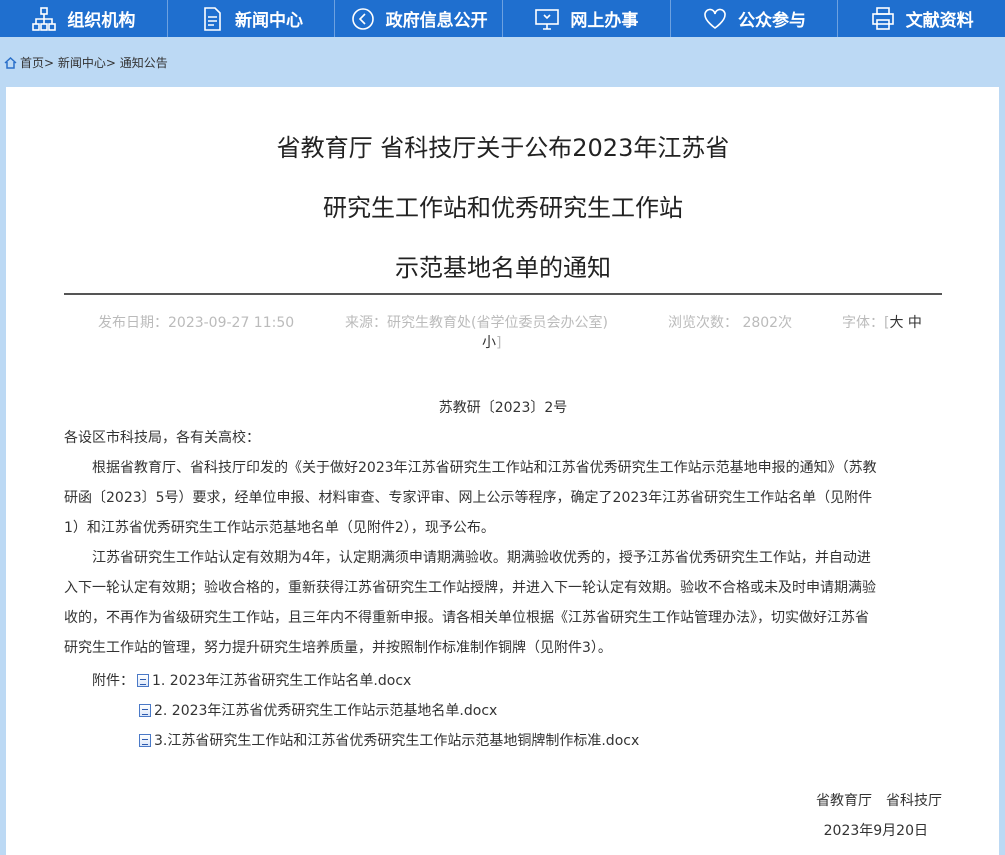 Image resolution: width=1005 pixels, height=855 pixels. What do you see at coordinates (503, 294) in the screenshot?
I see `title-divider` at bounding box center [503, 294].